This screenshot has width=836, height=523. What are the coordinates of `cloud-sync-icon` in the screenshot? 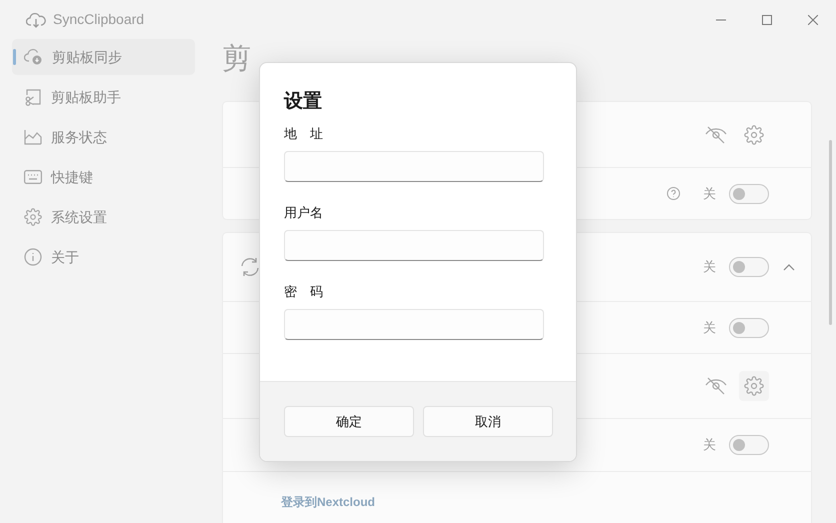 It's located at (36, 19).